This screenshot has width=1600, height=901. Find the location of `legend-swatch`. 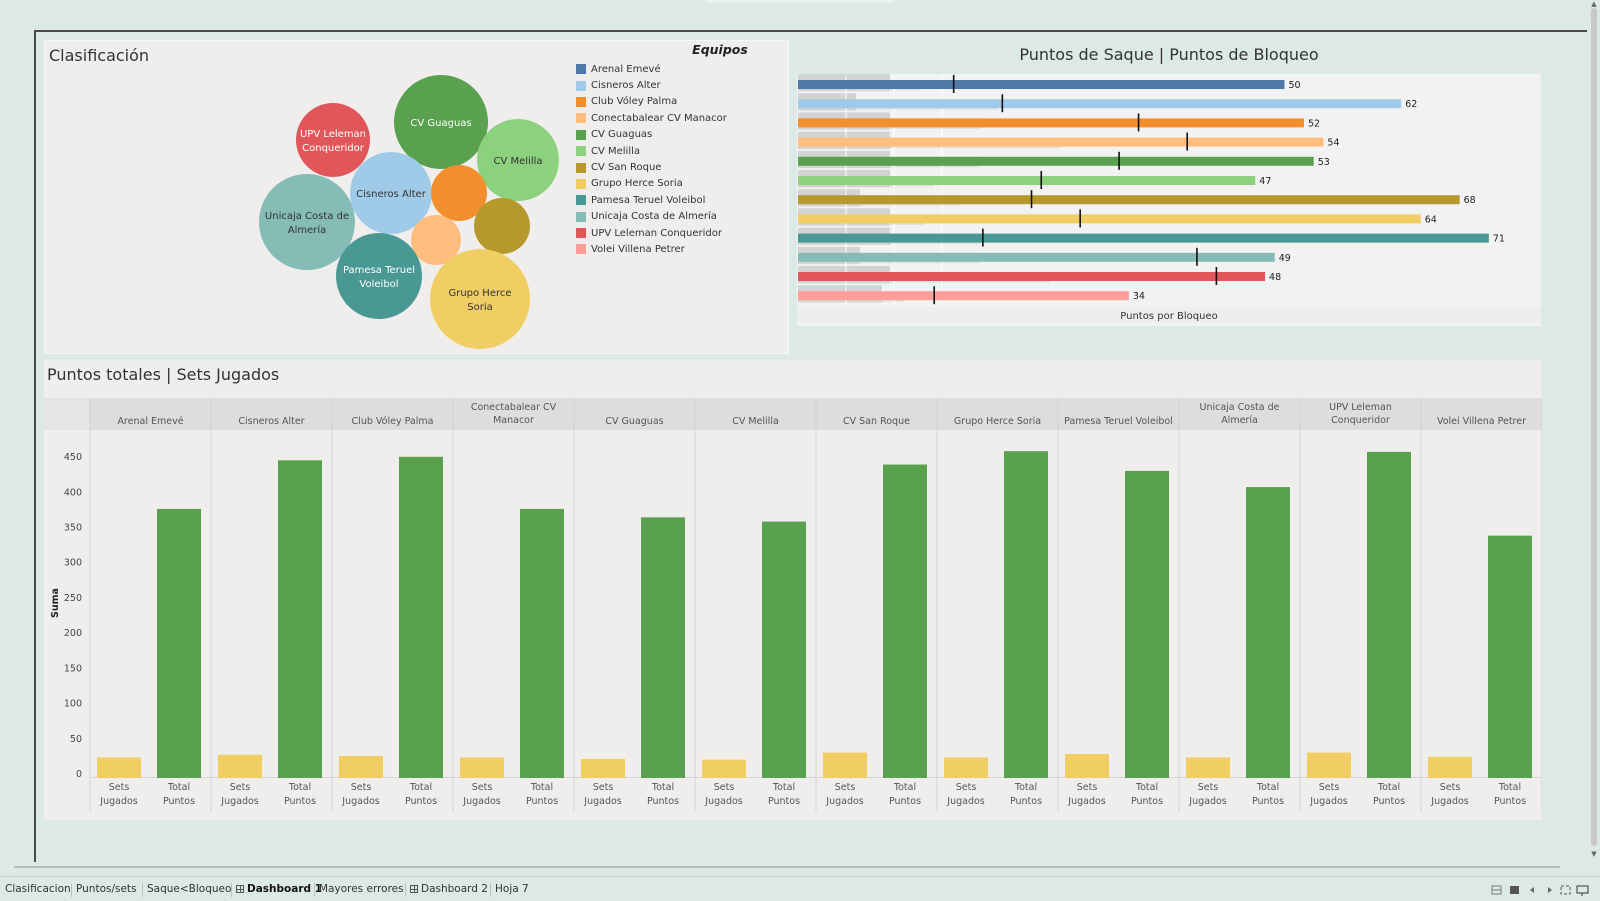

legend-swatch is located at coordinates (581, 151).